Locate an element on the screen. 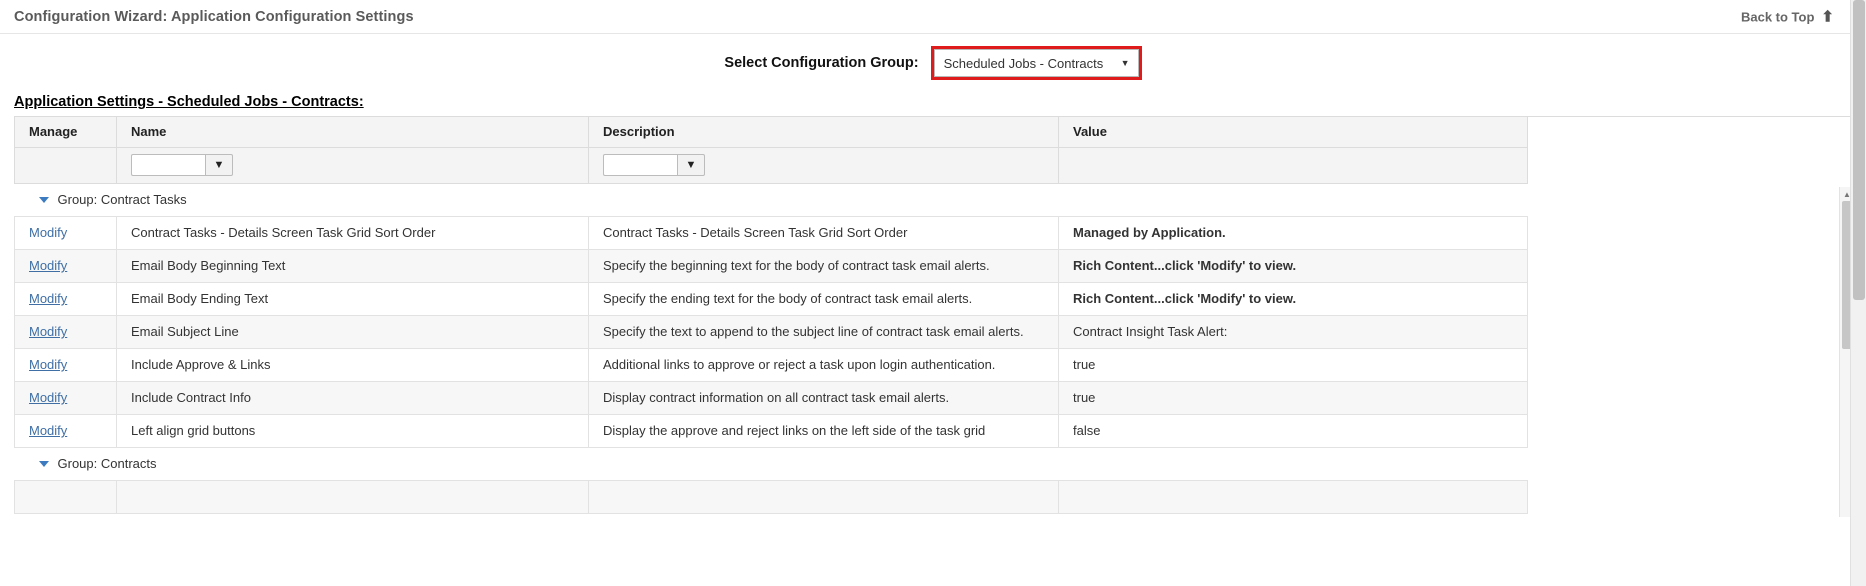  cell-manage is located at coordinates (65, 496).